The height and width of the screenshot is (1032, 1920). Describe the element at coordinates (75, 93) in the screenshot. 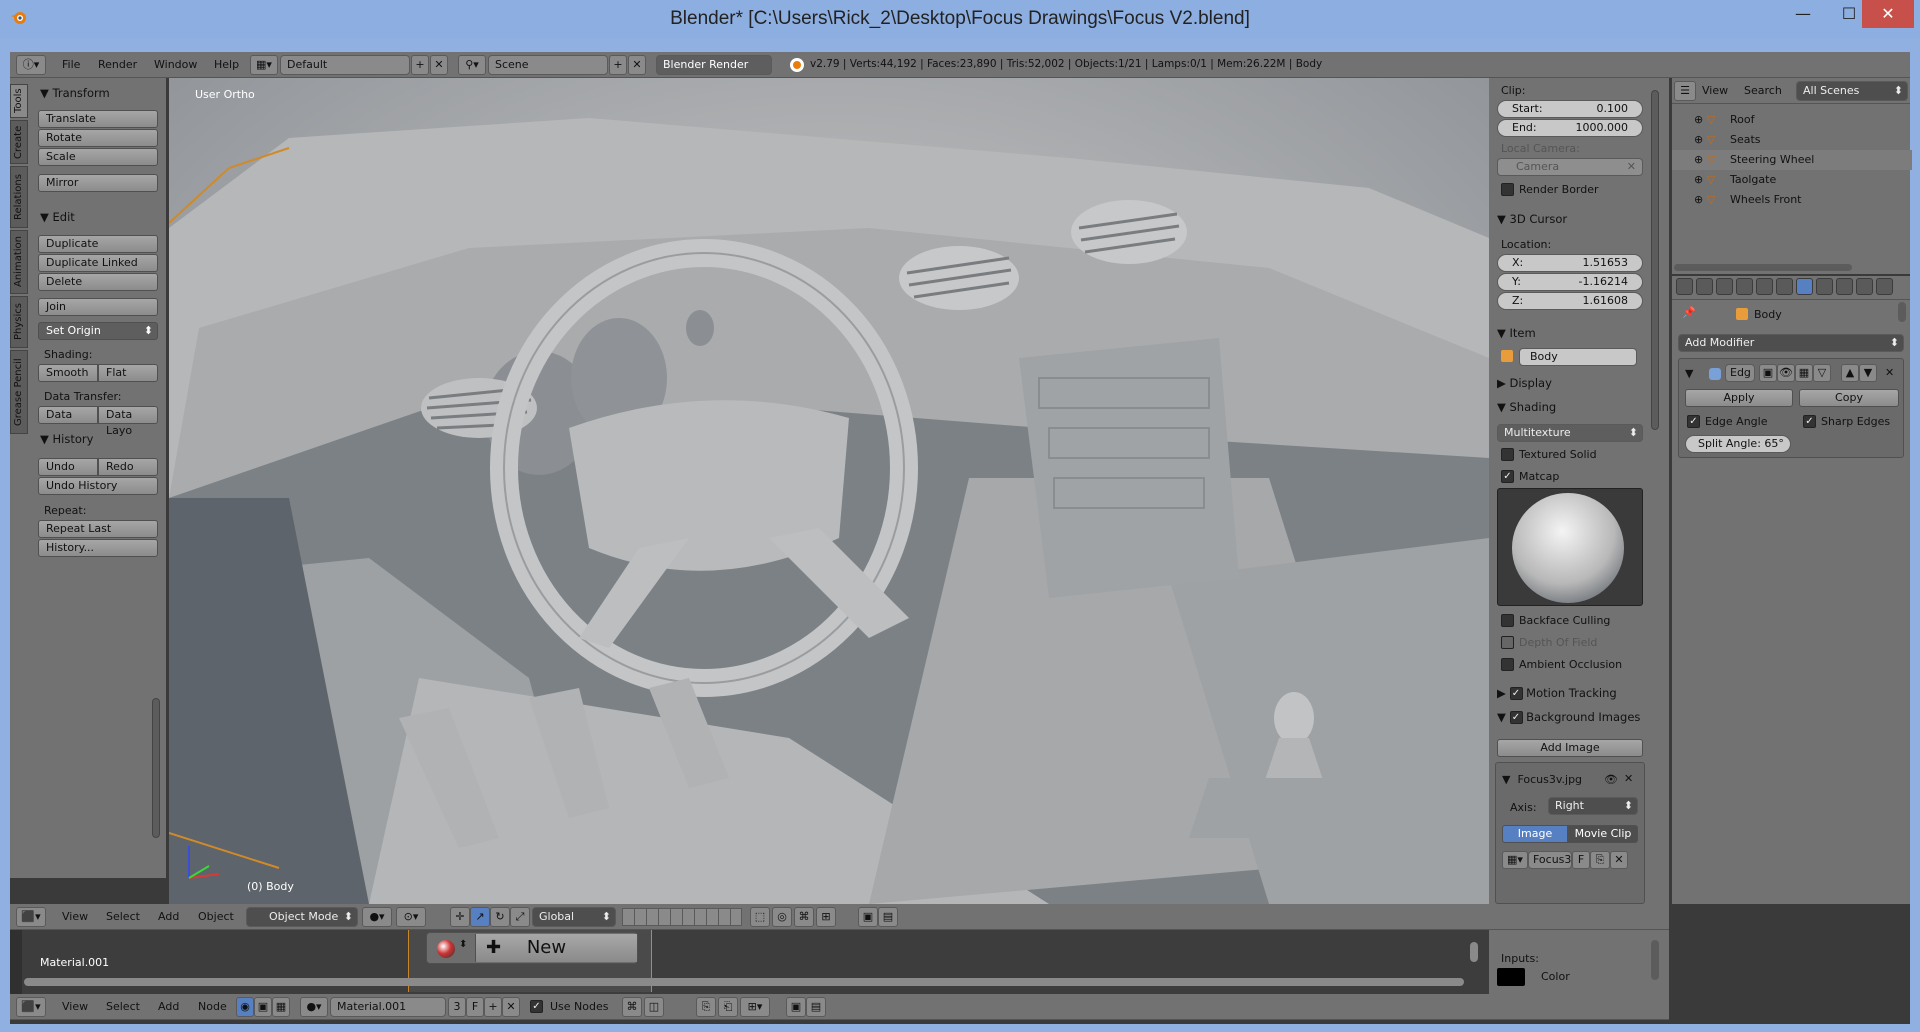

I see `transform-panel-header: ▼ Transform` at that location.